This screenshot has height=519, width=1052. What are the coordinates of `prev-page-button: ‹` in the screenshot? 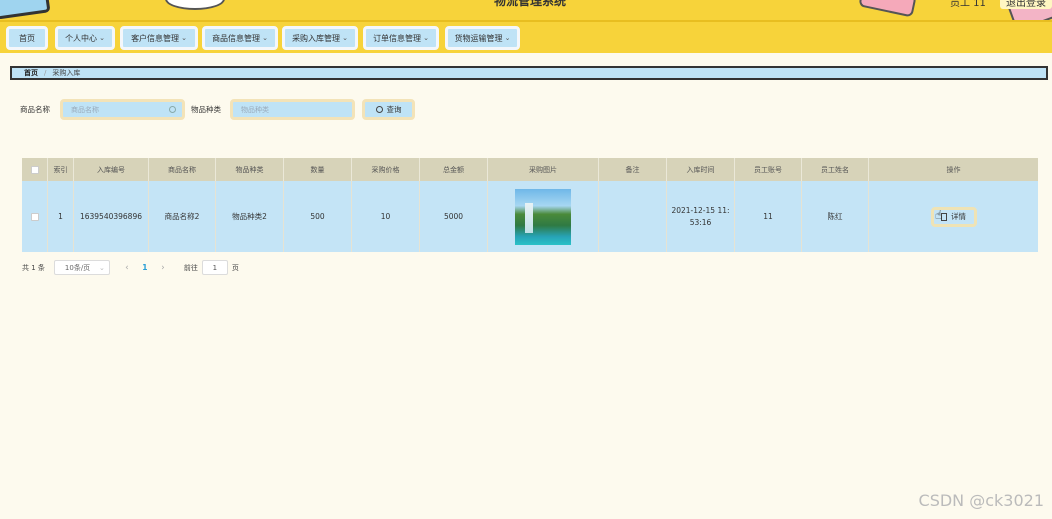 It's located at (127, 268).